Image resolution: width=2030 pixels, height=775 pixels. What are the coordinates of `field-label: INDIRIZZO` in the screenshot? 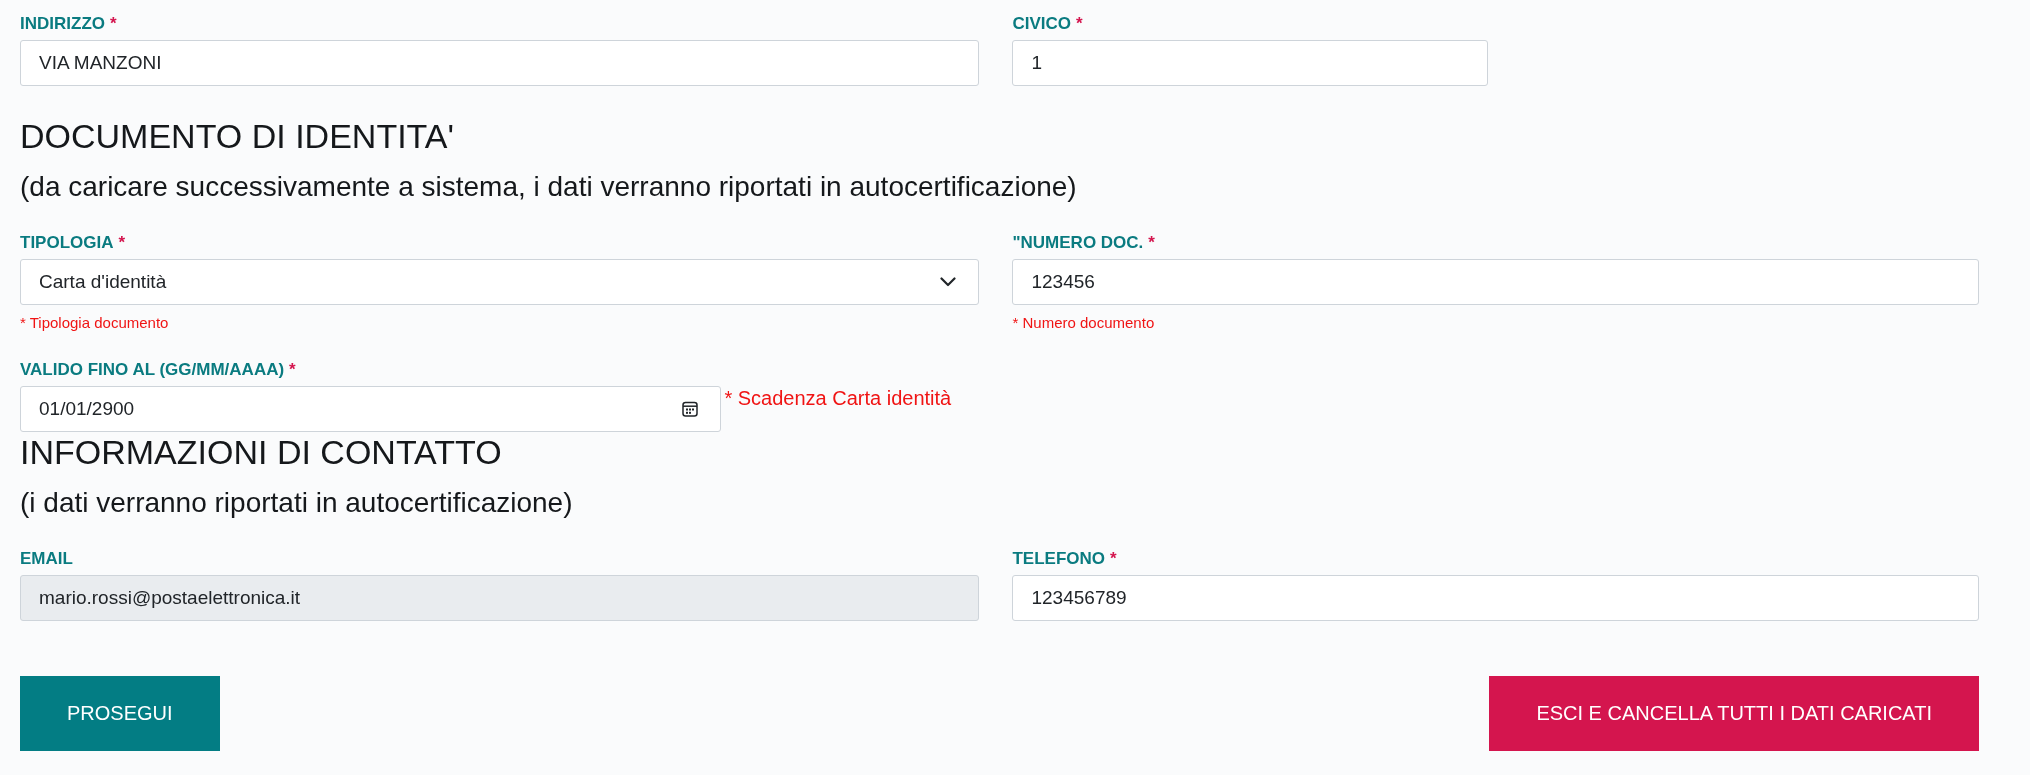 It's located at (62, 24).